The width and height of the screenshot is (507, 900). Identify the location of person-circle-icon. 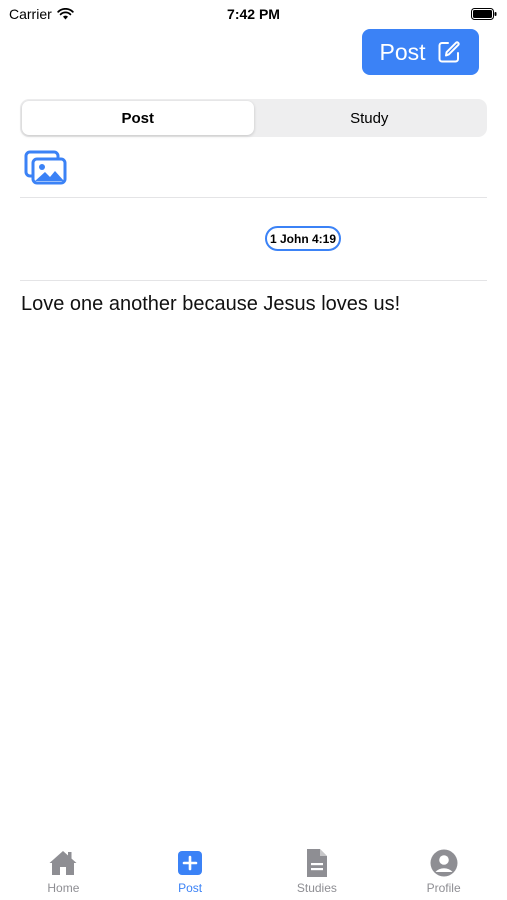
(444, 863).